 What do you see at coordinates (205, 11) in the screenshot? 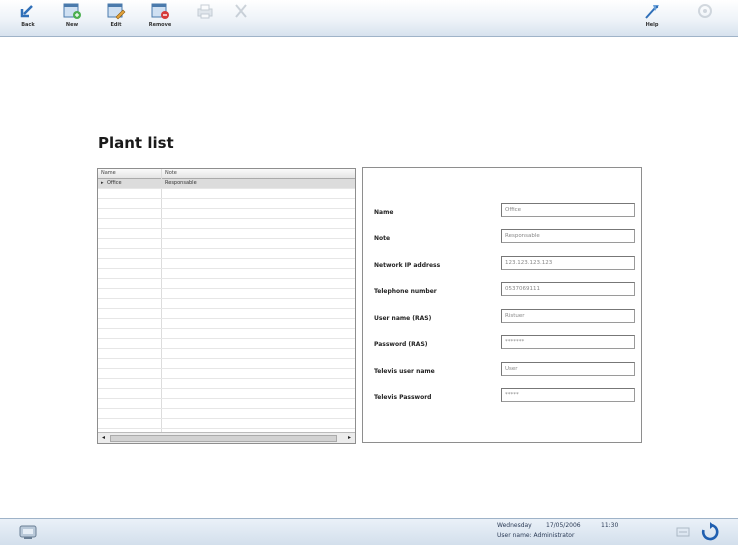
I see `print-icon` at bounding box center [205, 11].